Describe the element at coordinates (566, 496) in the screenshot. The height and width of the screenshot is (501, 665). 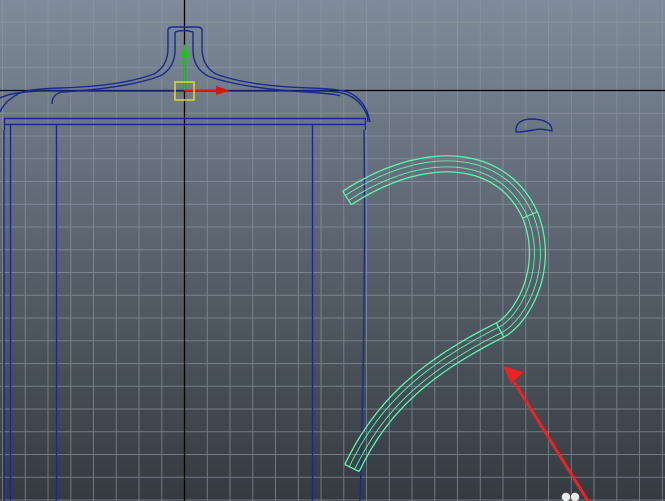
I see `cursor-dot-left` at that location.